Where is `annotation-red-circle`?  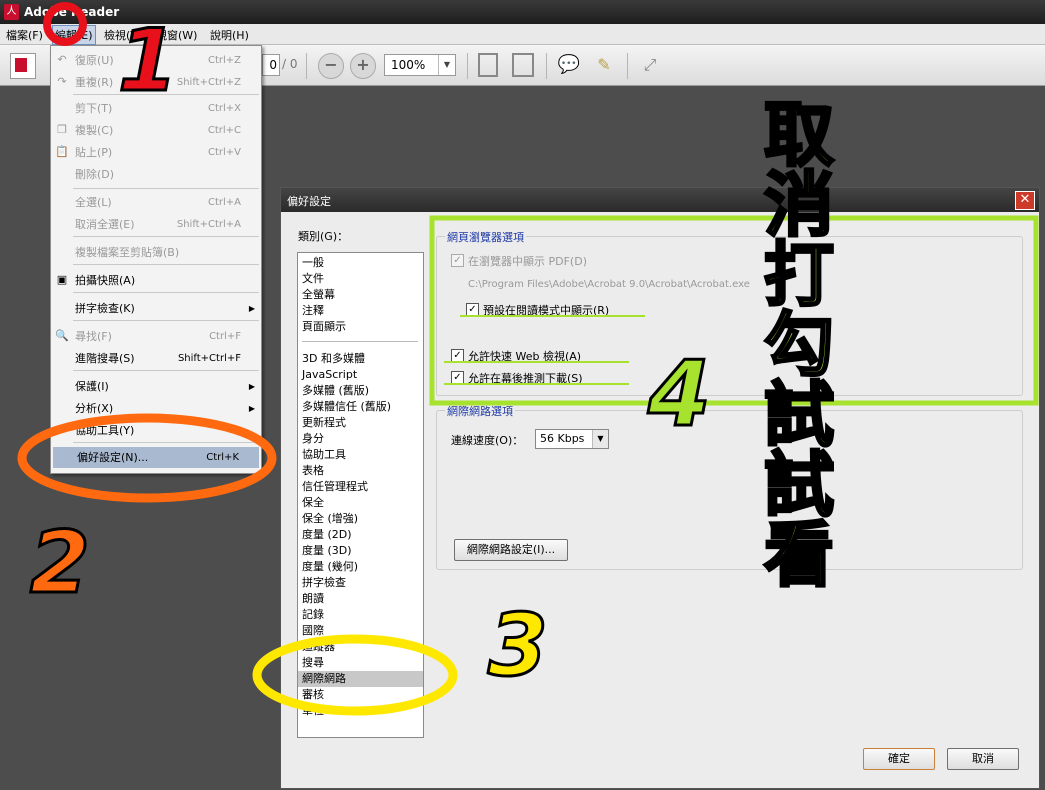 annotation-red-circle is located at coordinates (65, 24).